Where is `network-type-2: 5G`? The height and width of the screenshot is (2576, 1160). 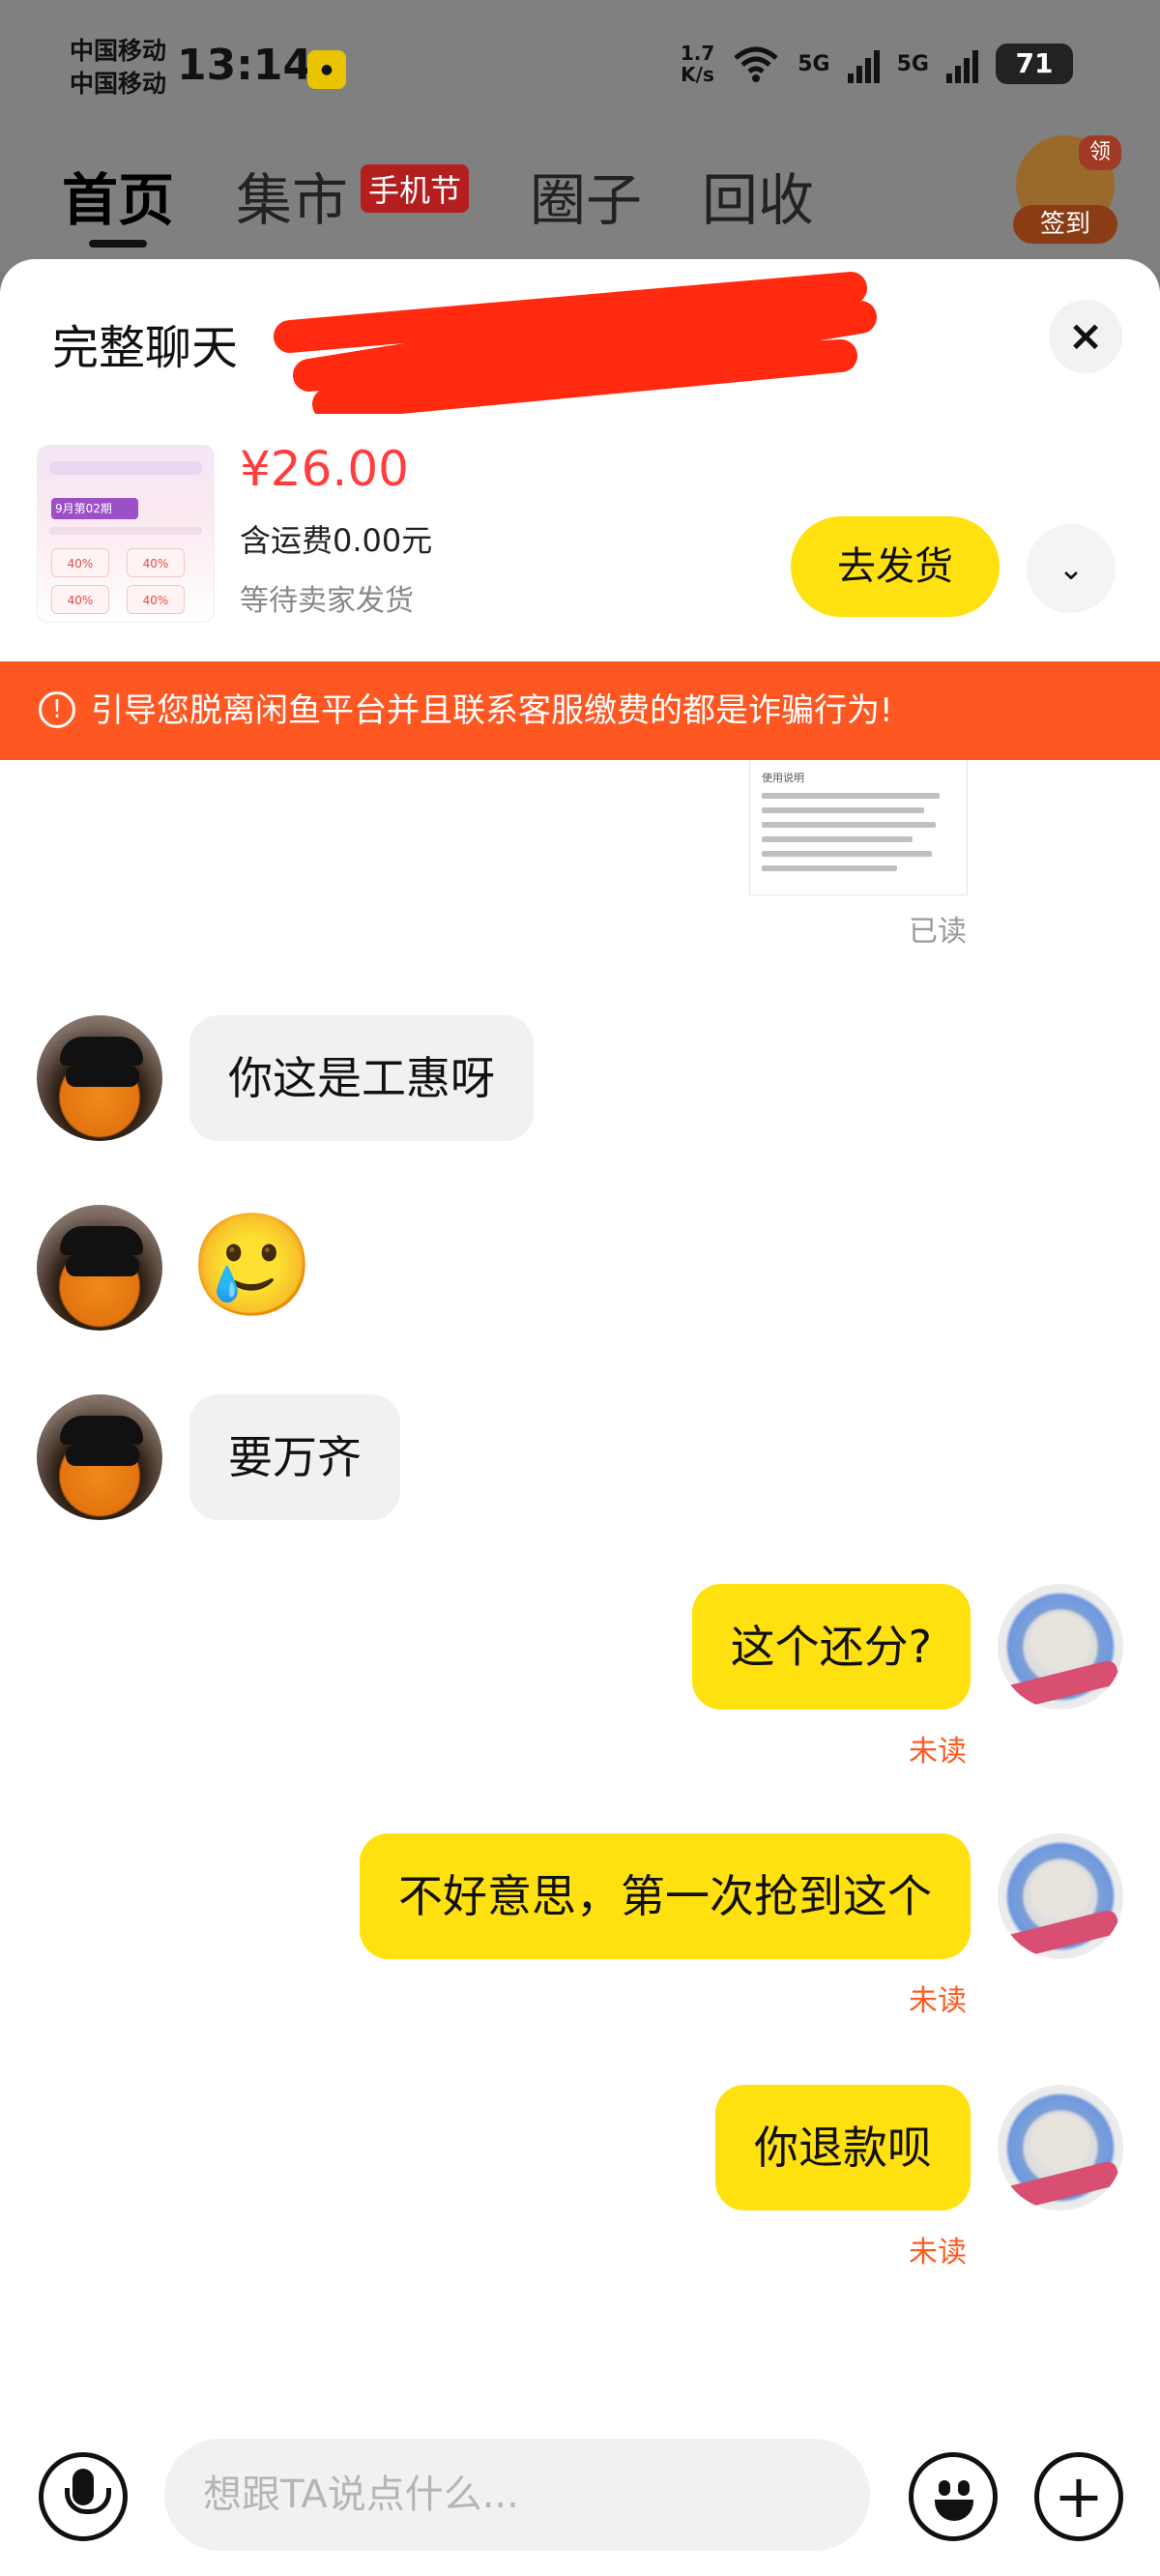
network-type-2: 5G is located at coordinates (913, 63).